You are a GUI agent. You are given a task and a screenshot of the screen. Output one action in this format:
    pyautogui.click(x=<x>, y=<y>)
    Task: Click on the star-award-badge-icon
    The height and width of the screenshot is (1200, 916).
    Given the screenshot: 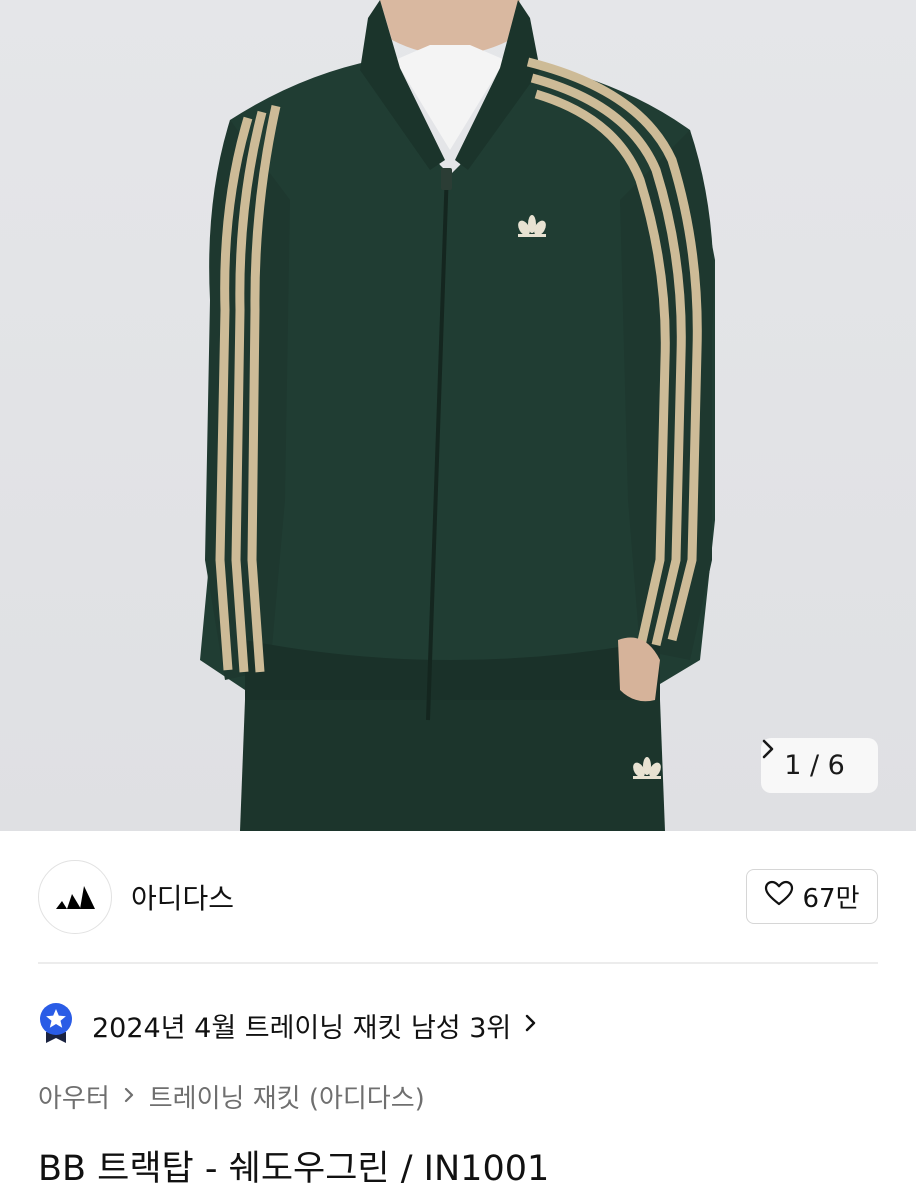 What is the action you would take?
    pyautogui.click(x=56, y=1025)
    